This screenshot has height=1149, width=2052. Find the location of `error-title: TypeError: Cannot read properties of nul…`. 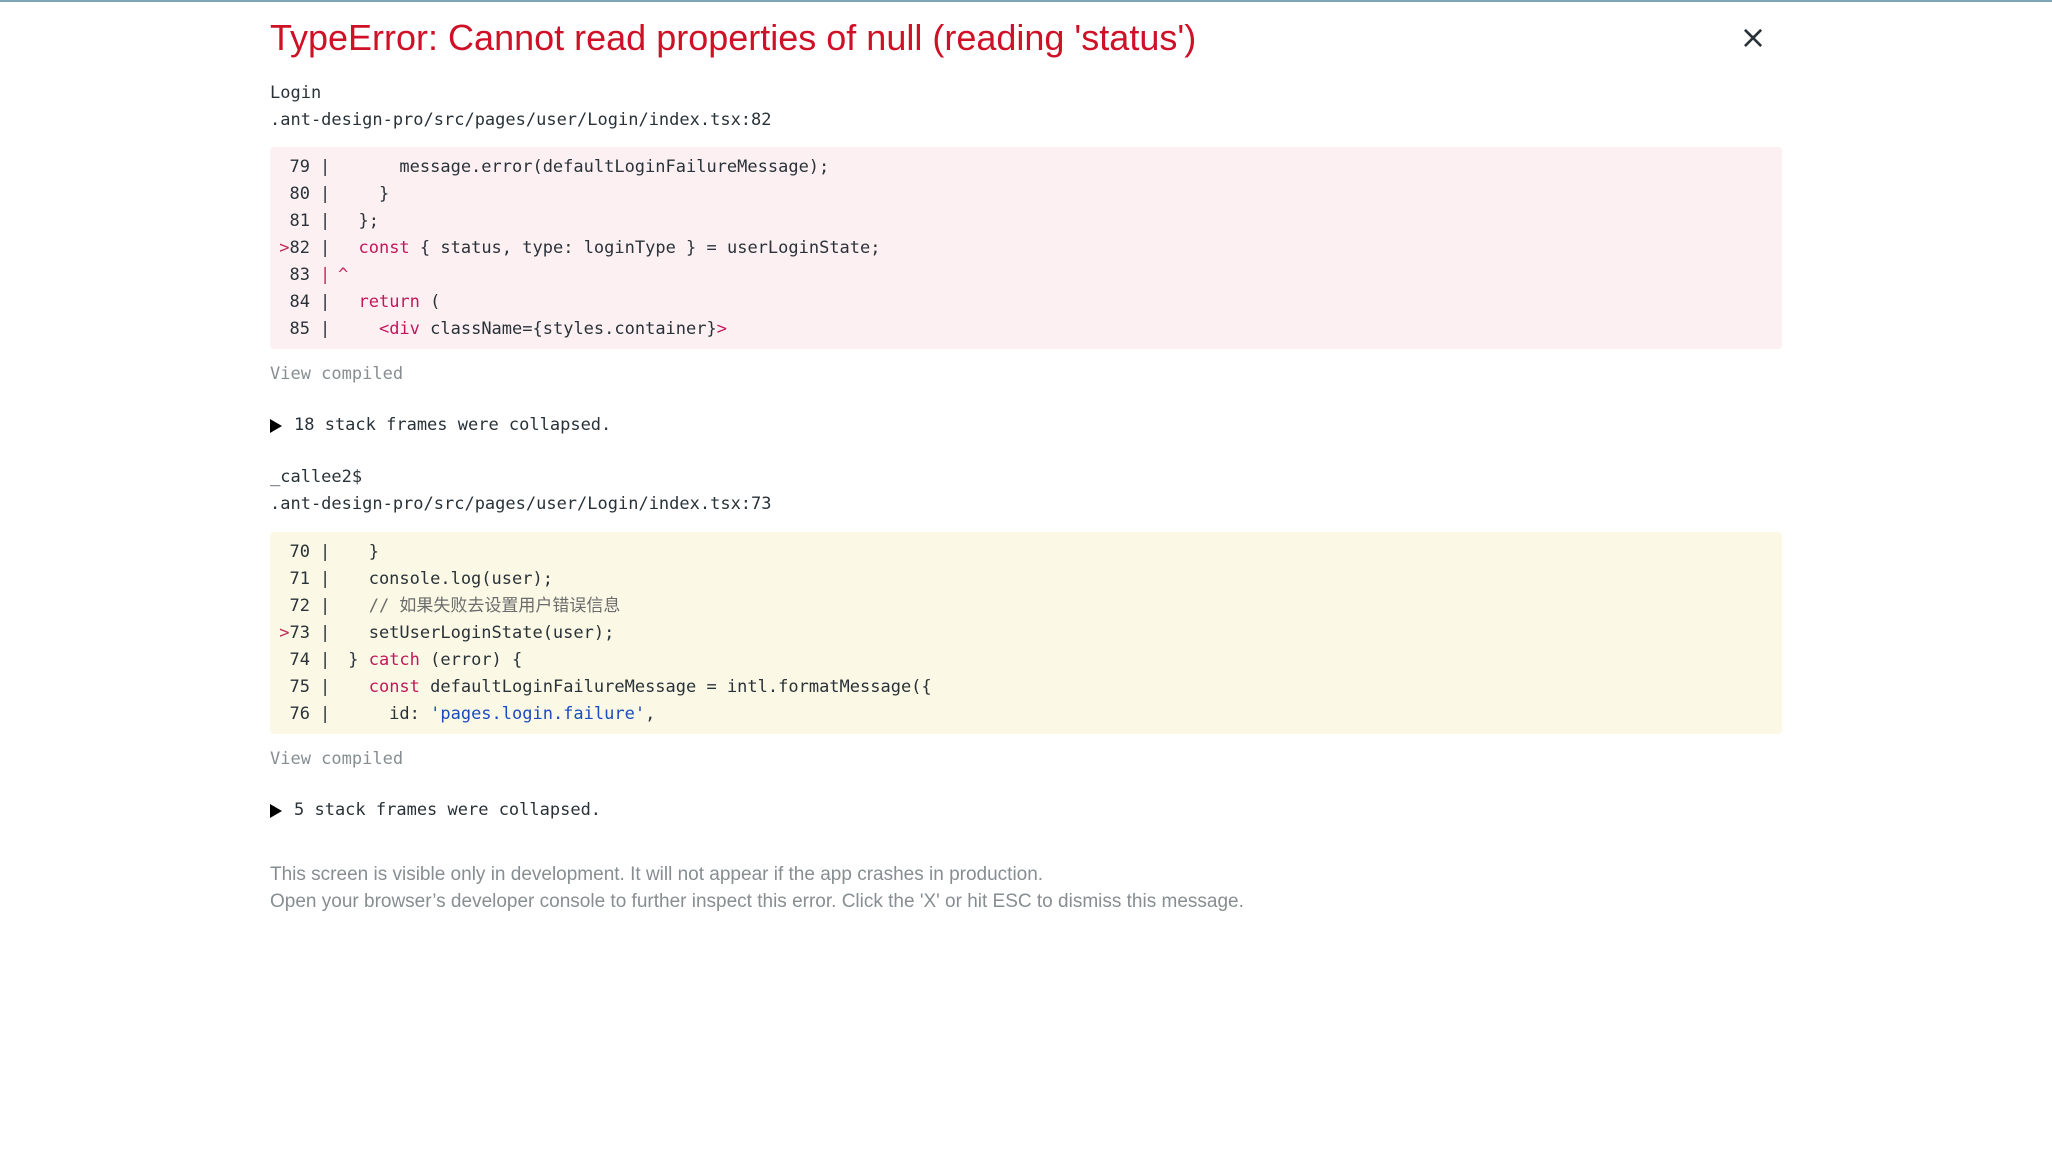

error-title: TypeError: Cannot read properties of nul… is located at coordinates (733, 37).